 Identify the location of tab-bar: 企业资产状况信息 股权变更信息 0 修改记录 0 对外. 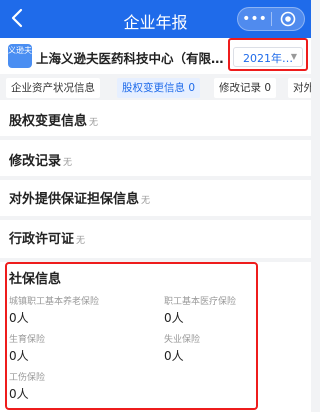
(155, 89).